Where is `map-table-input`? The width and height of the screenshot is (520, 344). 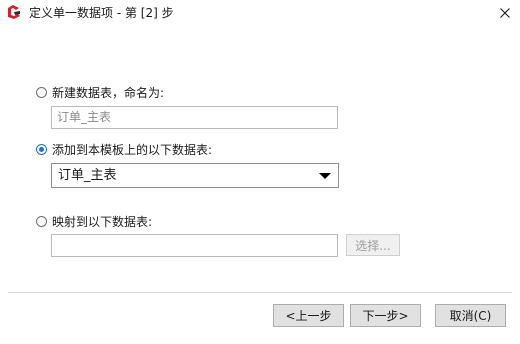
map-table-input is located at coordinates (194, 245).